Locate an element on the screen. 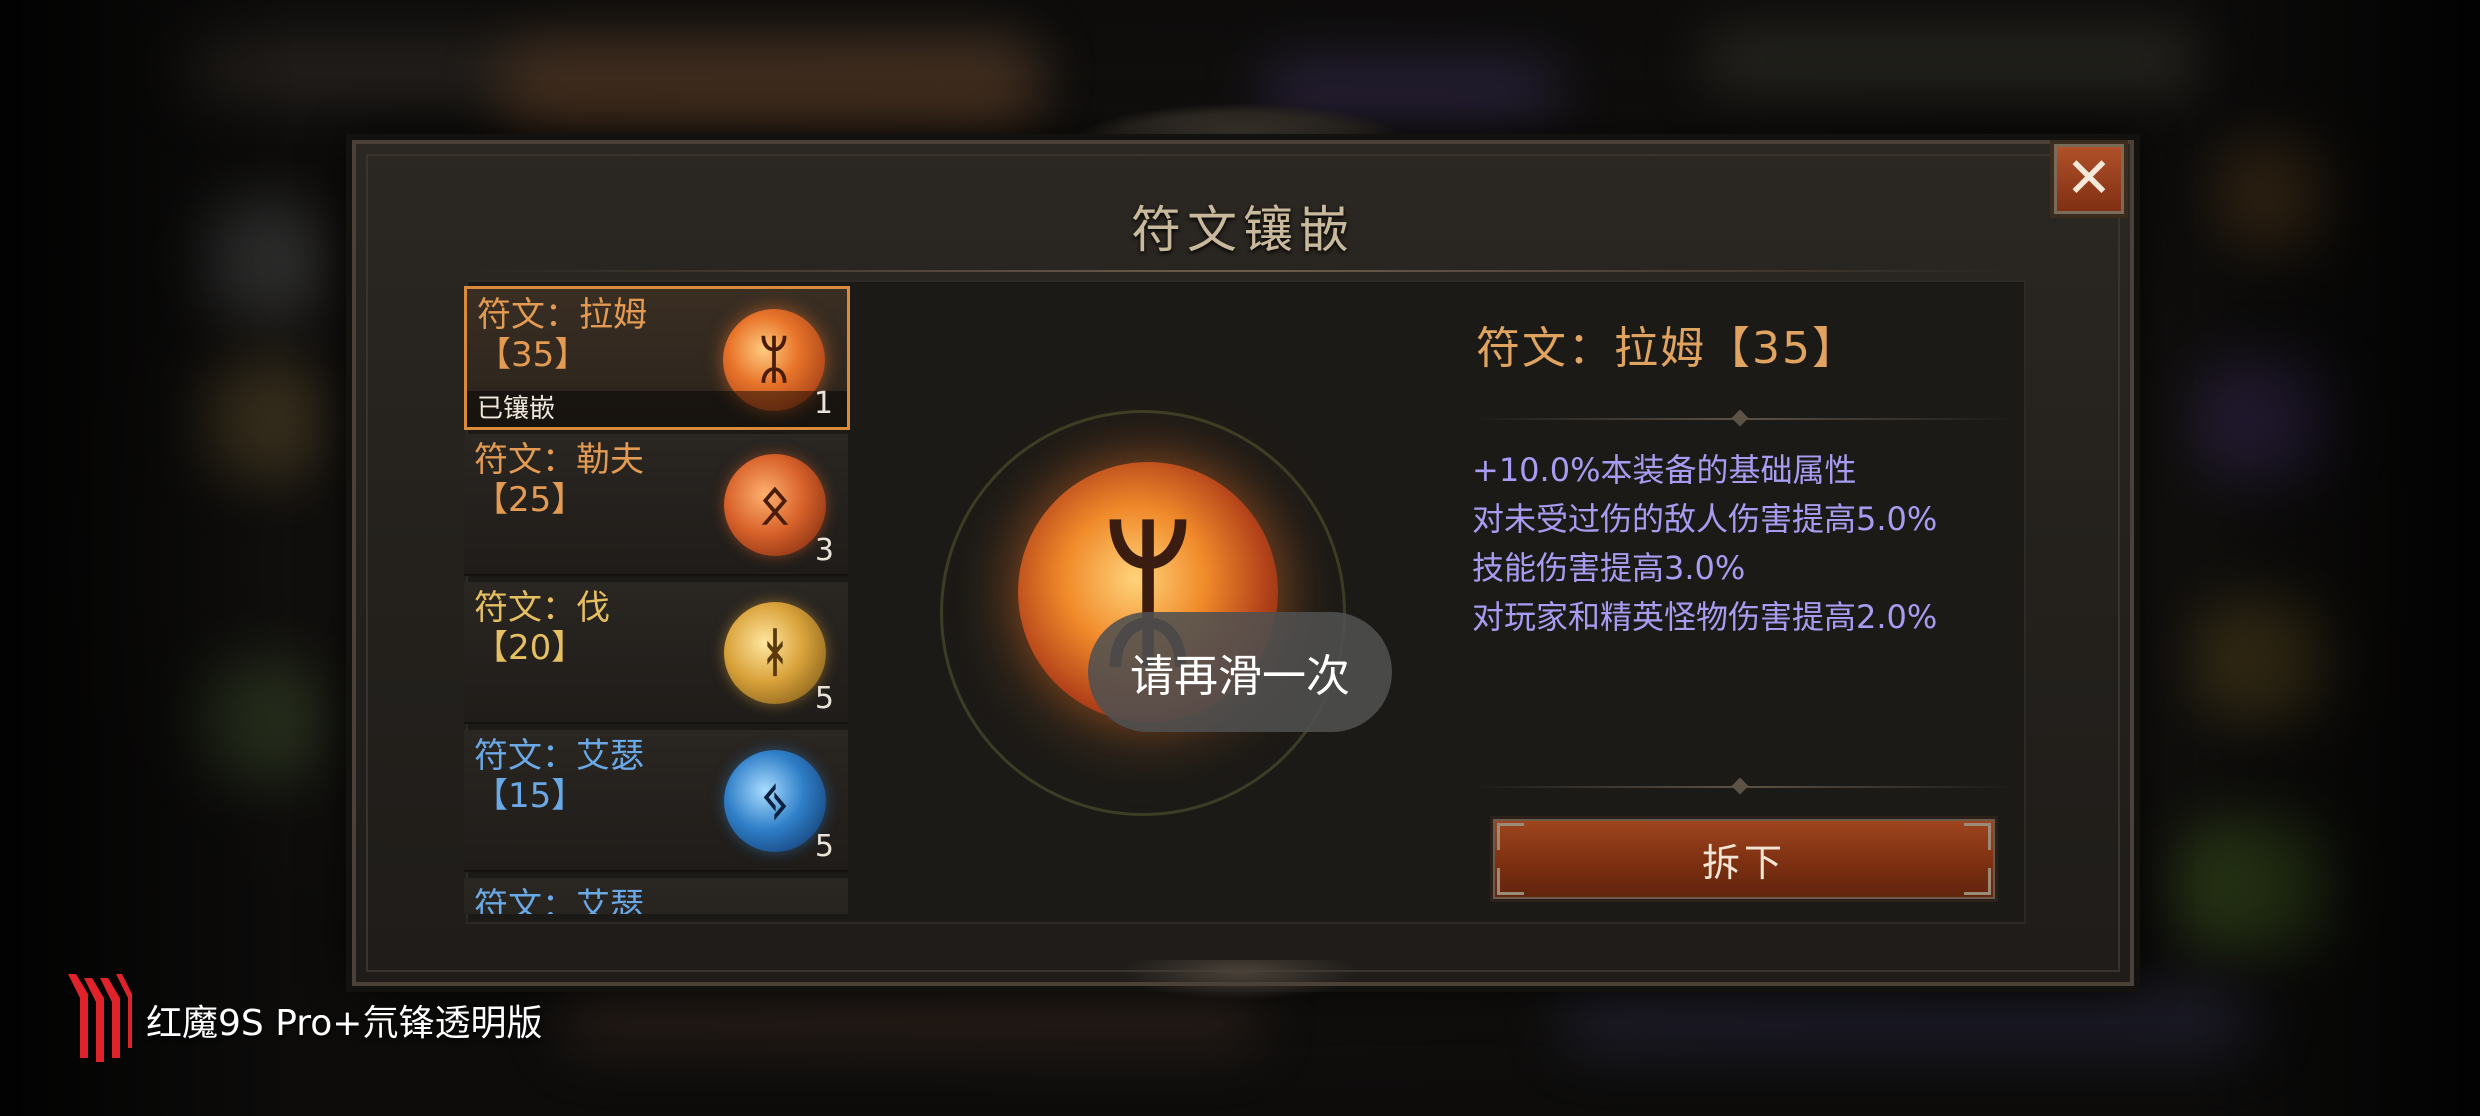  rune-orb-icon: ᛟ is located at coordinates (775, 505).